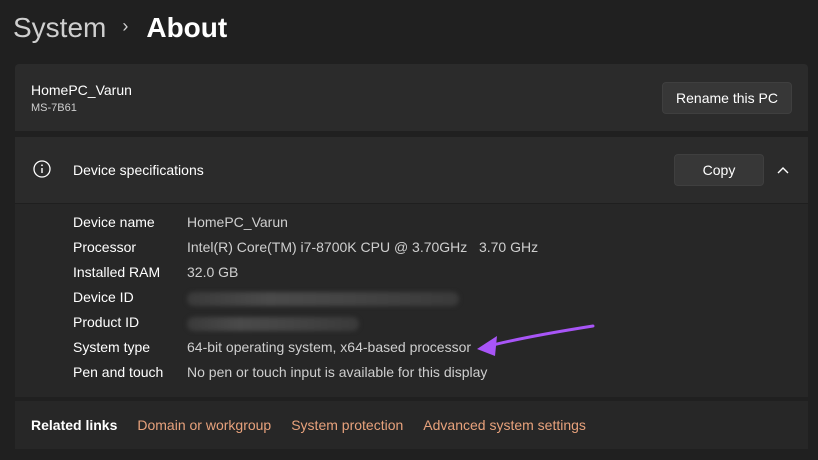 The width and height of the screenshot is (818, 460). What do you see at coordinates (118, 372) in the screenshot?
I see `spec-label: Pen and touch` at bounding box center [118, 372].